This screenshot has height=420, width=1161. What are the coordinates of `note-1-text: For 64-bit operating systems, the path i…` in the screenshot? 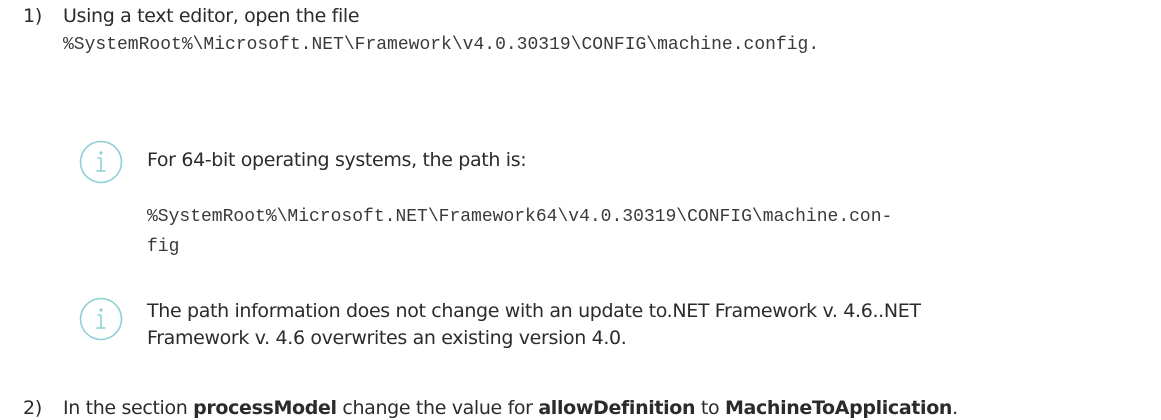 It's located at (337, 160).